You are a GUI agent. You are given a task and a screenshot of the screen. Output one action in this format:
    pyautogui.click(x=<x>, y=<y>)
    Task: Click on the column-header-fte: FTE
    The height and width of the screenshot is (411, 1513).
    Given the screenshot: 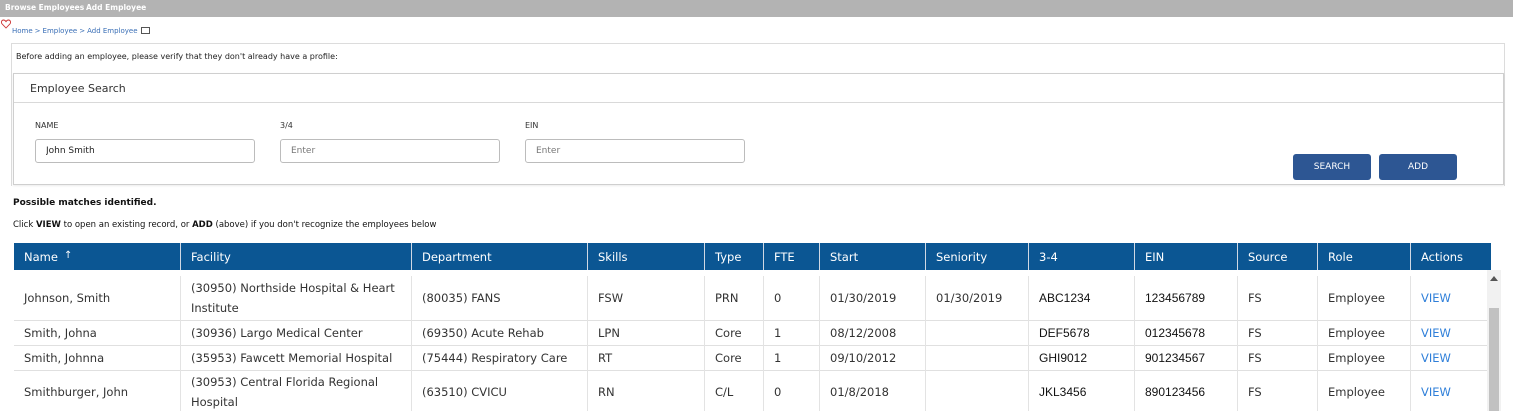 What is the action you would take?
    pyautogui.click(x=791, y=256)
    